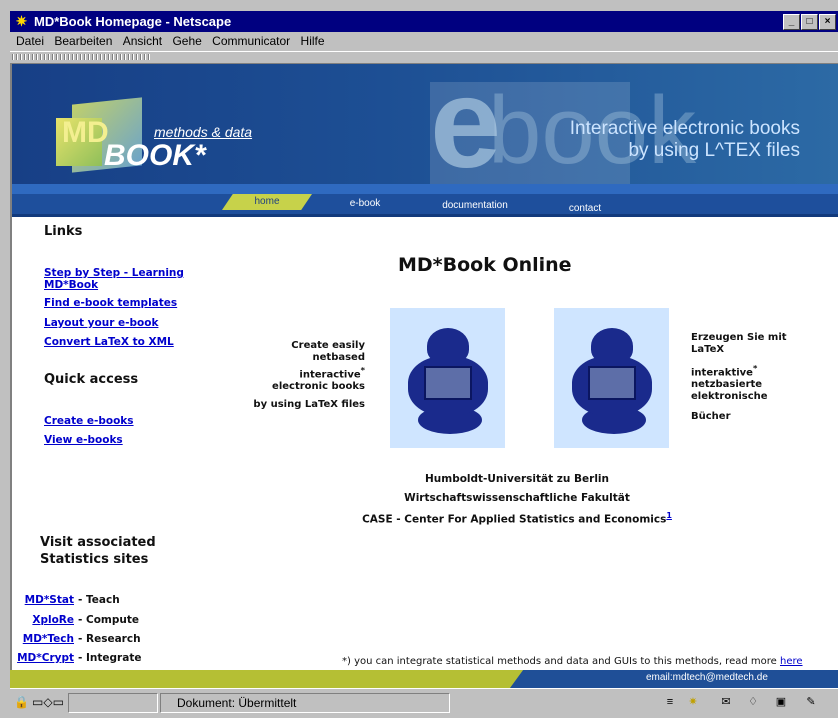 Image resolution: width=838 pixels, height=718 pixels. I want to click on connection-icon: ▭◇▭, so click(48, 702).